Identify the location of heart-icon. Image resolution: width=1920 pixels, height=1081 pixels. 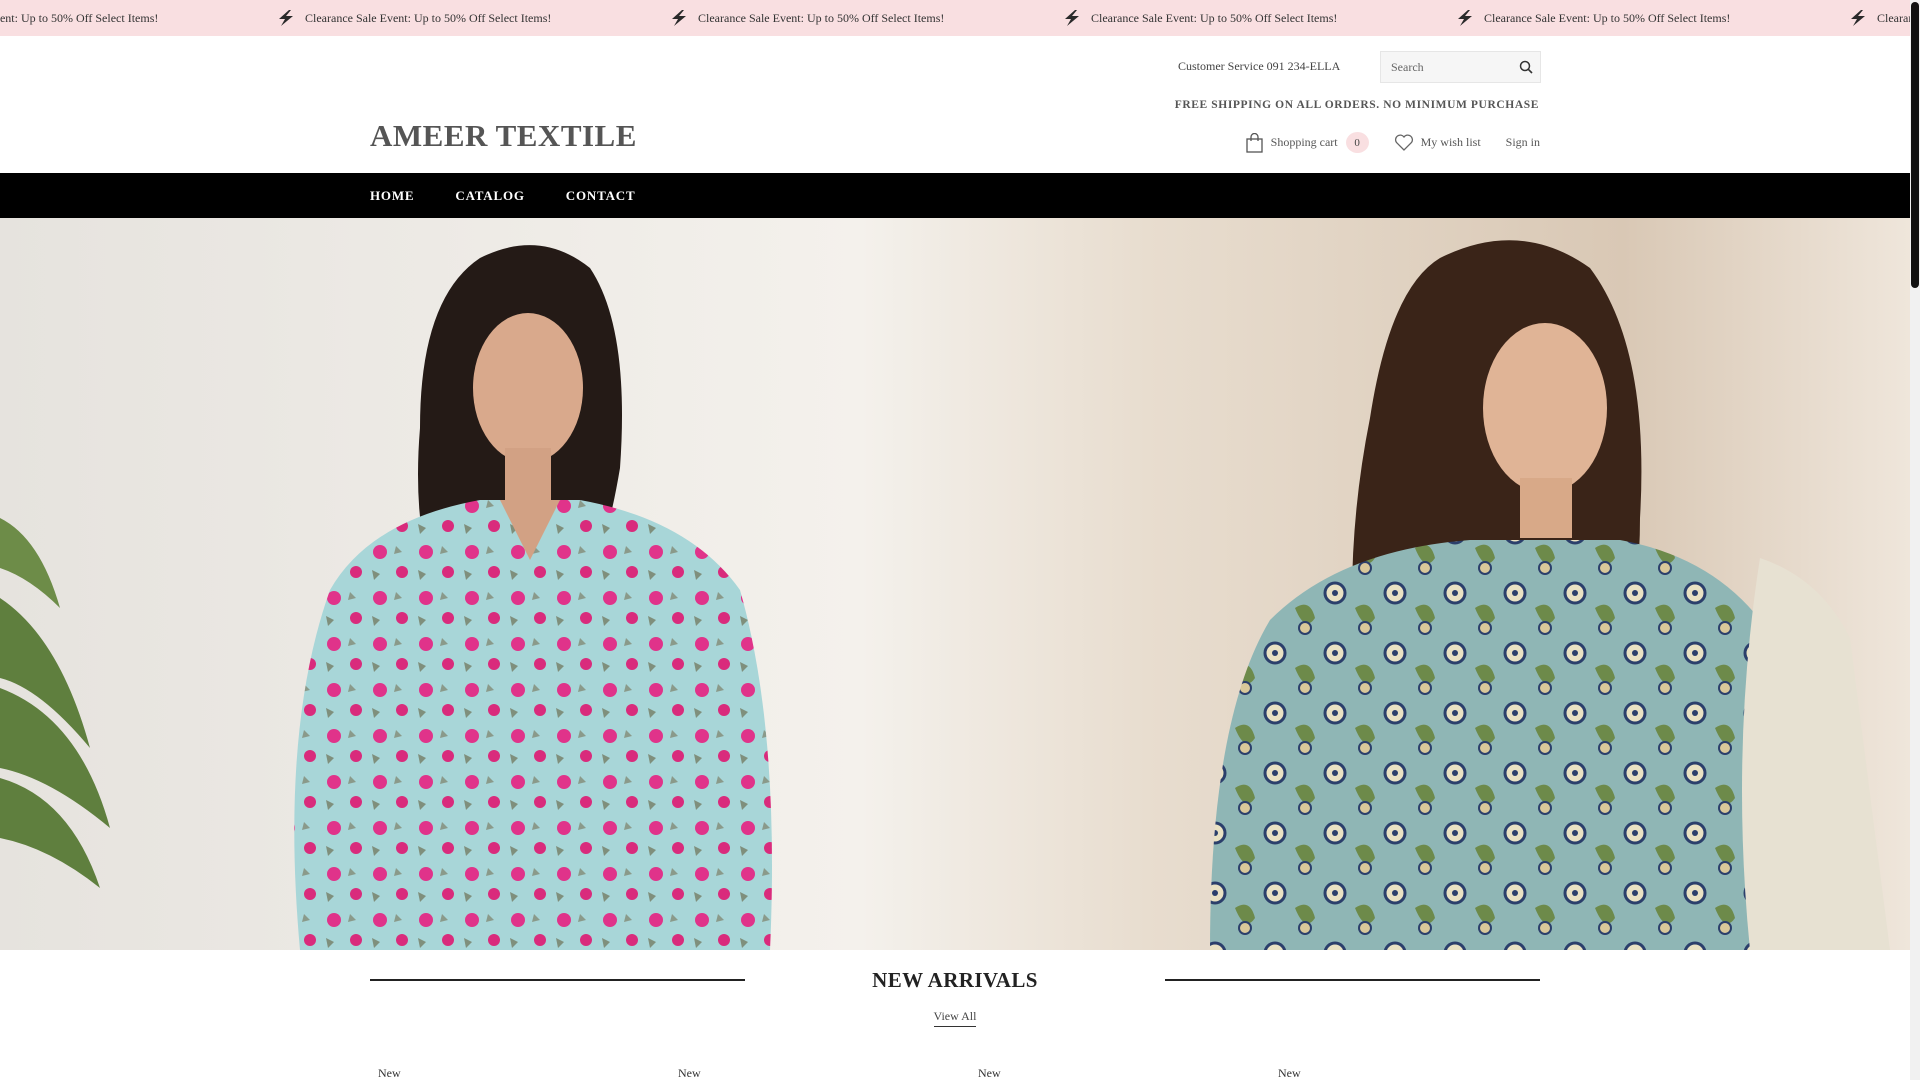
(1403, 142).